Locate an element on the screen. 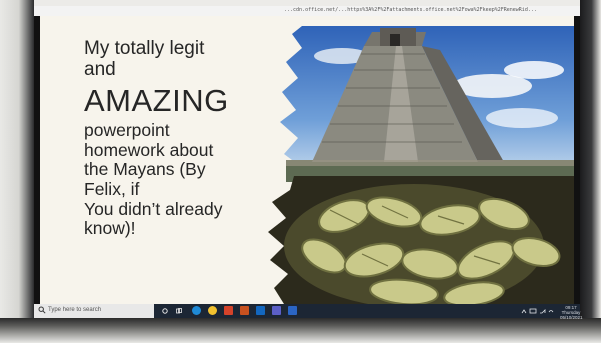  tray-clock: 09:17 Thursday 05/10/2021 is located at coordinates (571, 312).